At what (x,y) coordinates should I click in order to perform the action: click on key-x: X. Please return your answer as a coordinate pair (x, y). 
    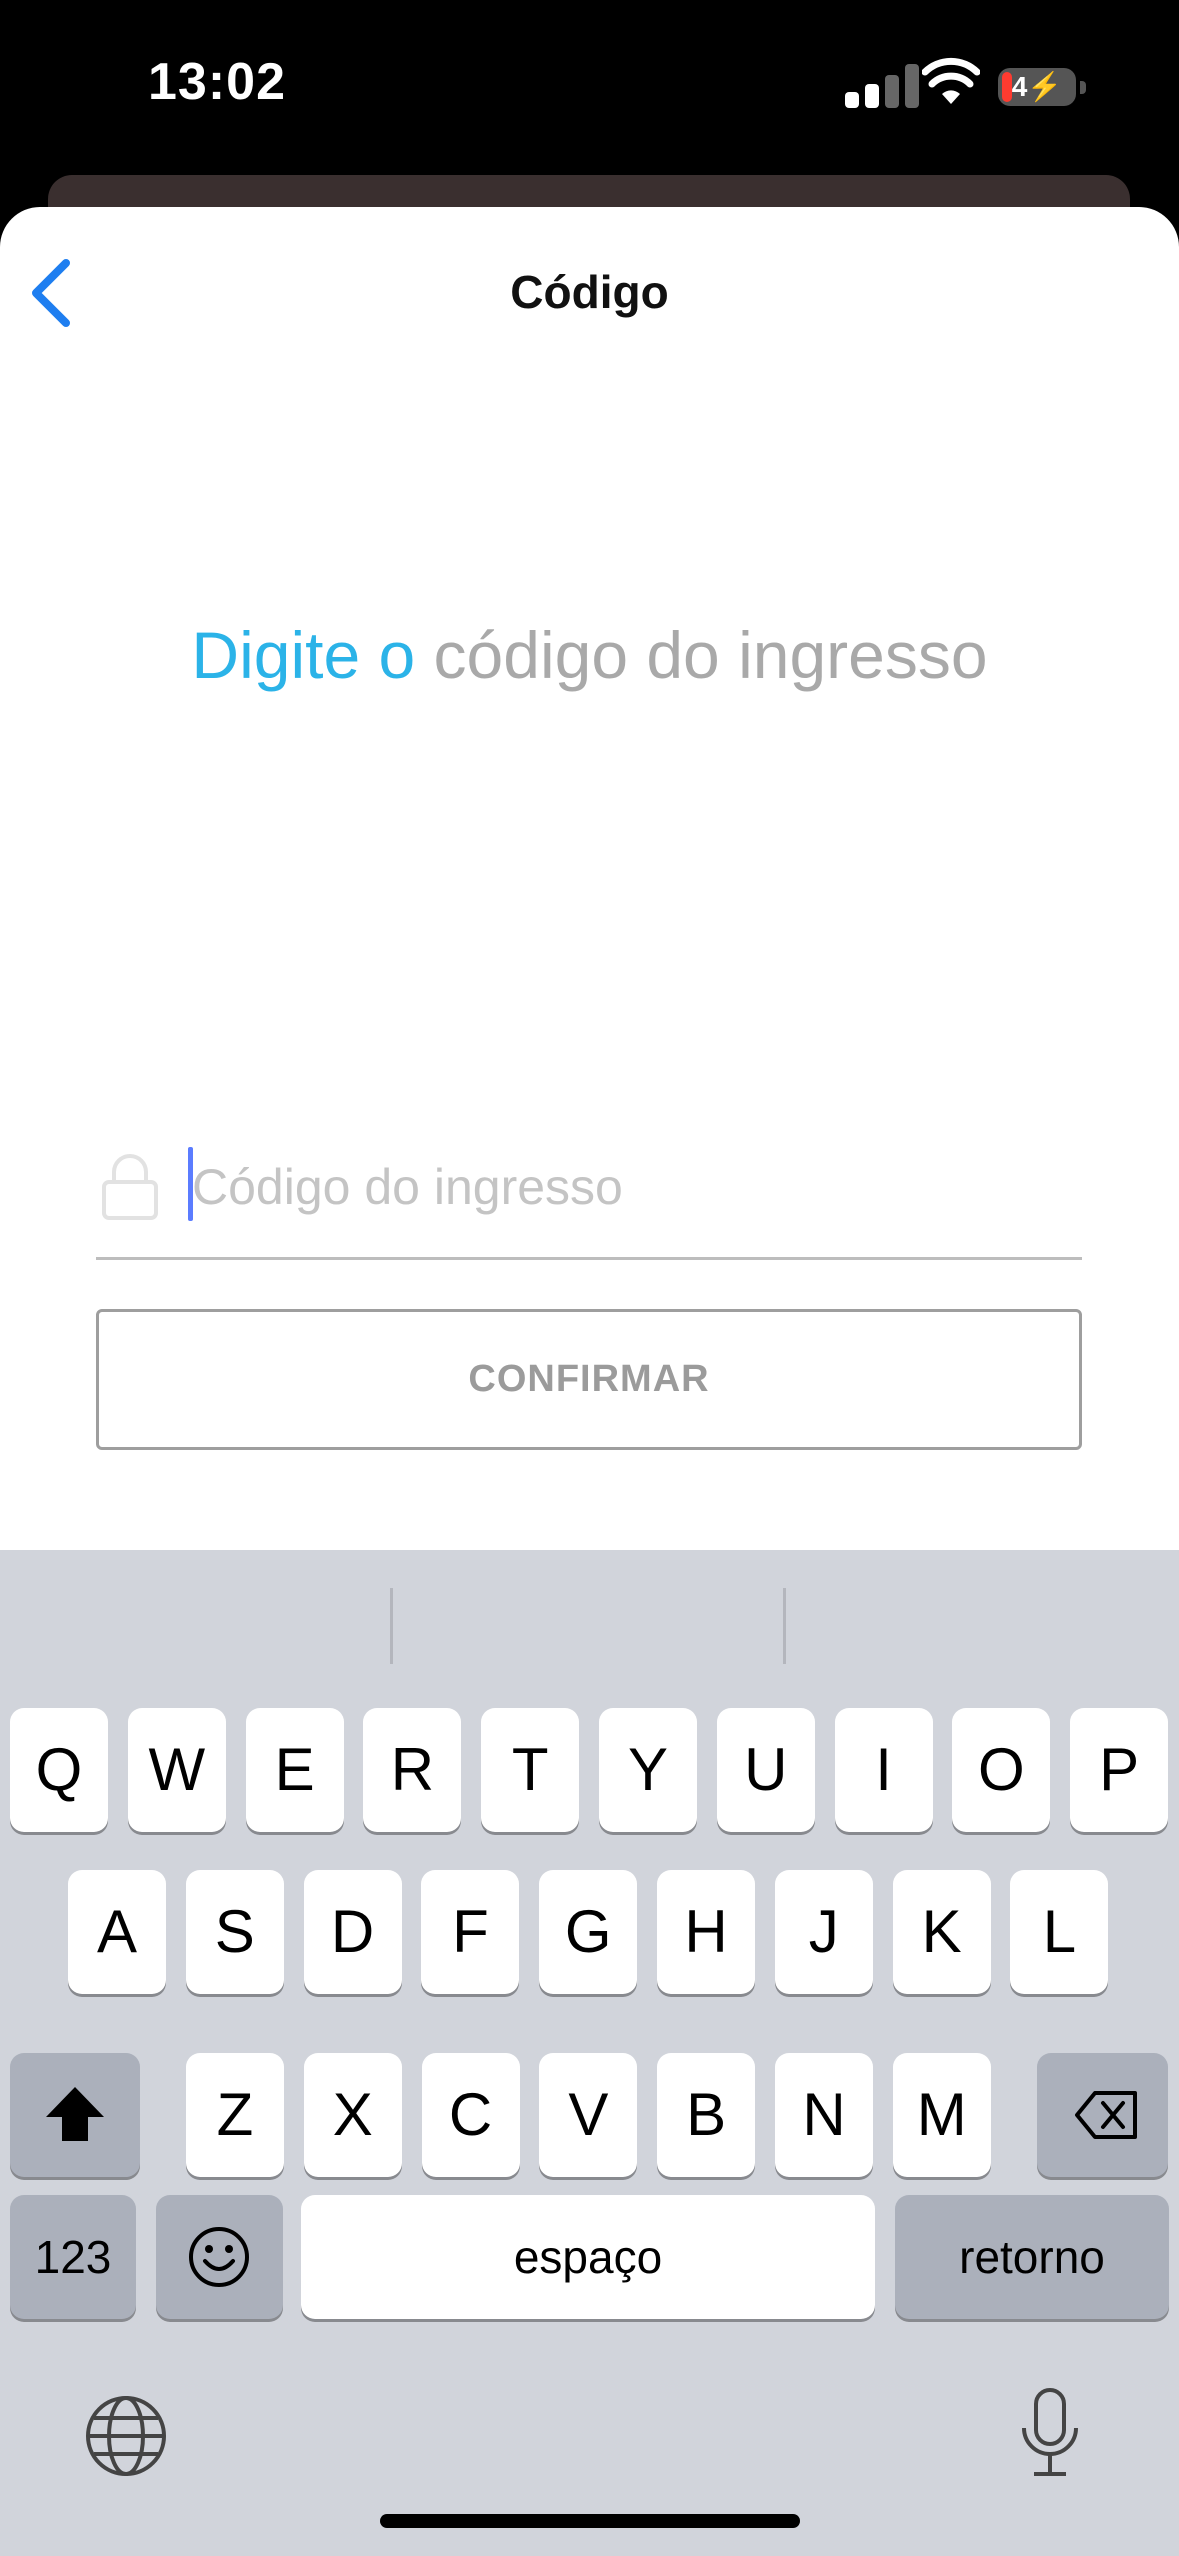
    Looking at the image, I should click on (352, 2115).